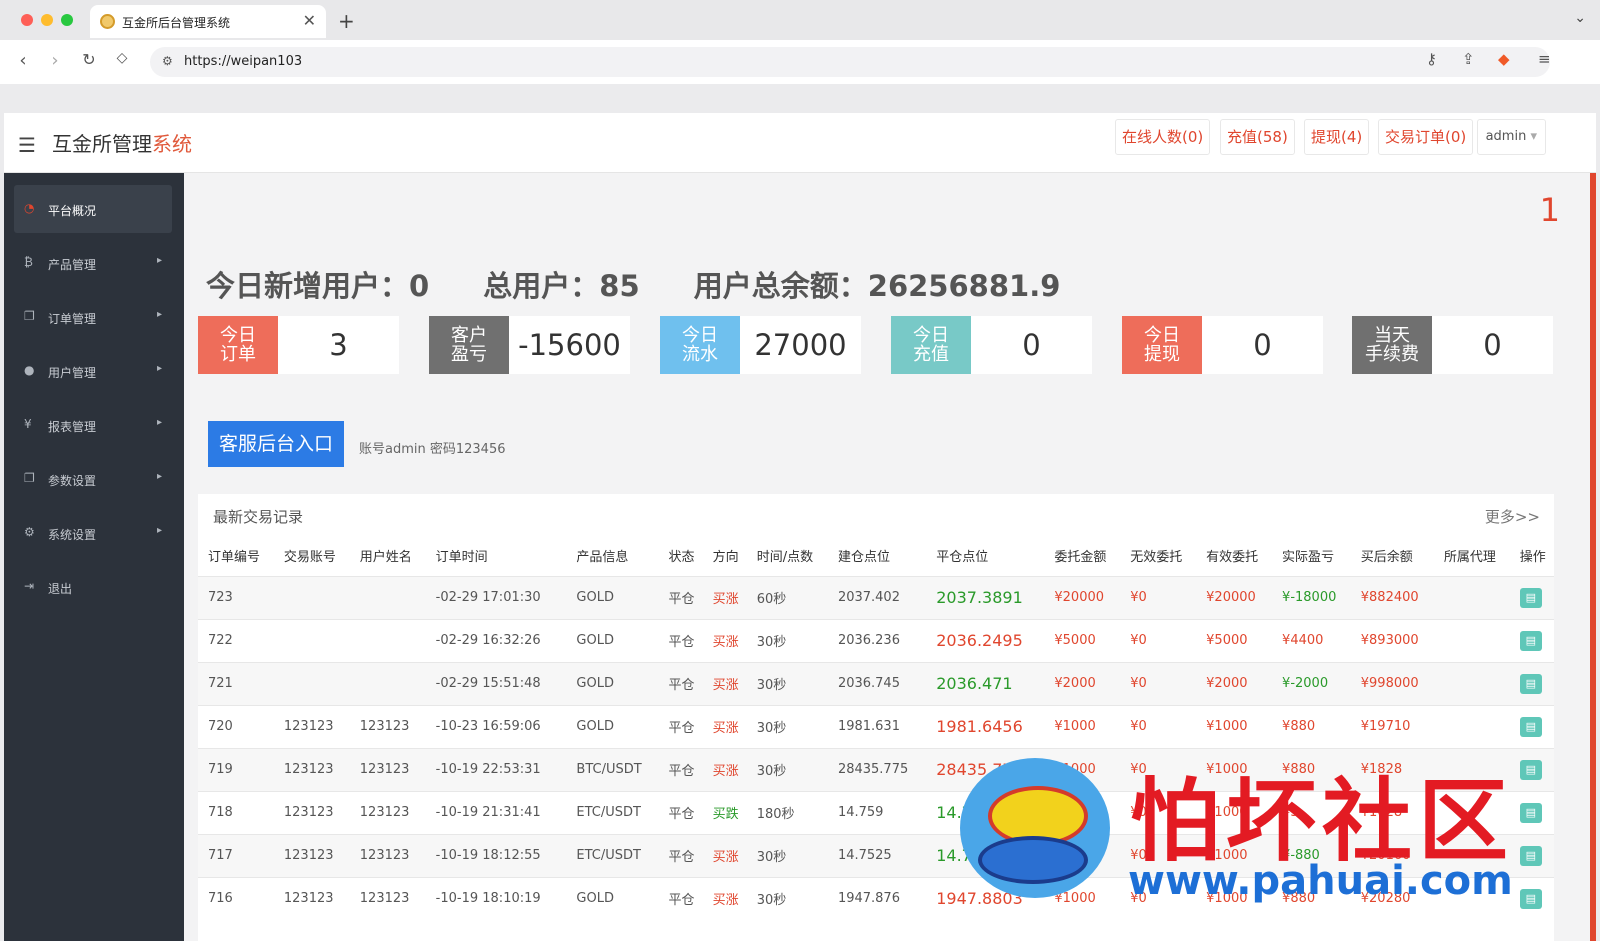 This screenshot has height=941, width=1600. What do you see at coordinates (93, 209) in the screenshot?
I see `sidebar-item-overview: ◔ 平台概况` at bounding box center [93, 209].